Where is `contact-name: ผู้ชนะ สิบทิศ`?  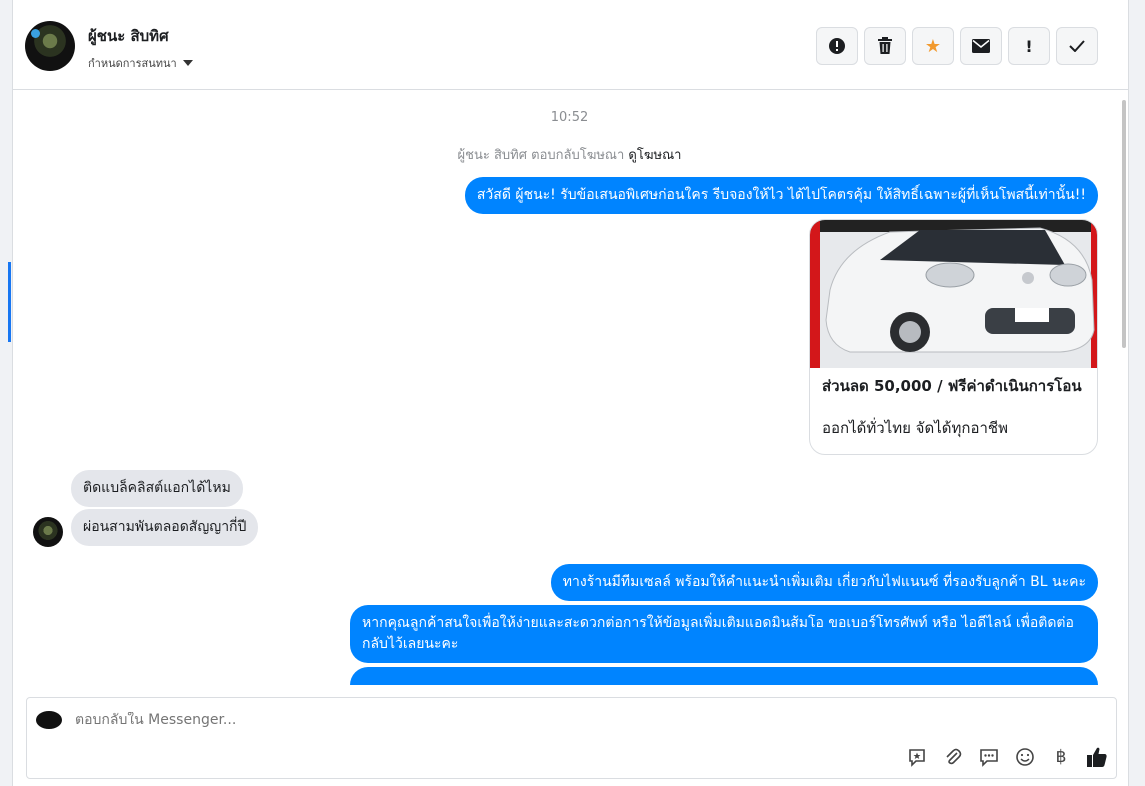 contact-name: ผู้ชนะ สิบทิศ is located at coordinates (128, 36).